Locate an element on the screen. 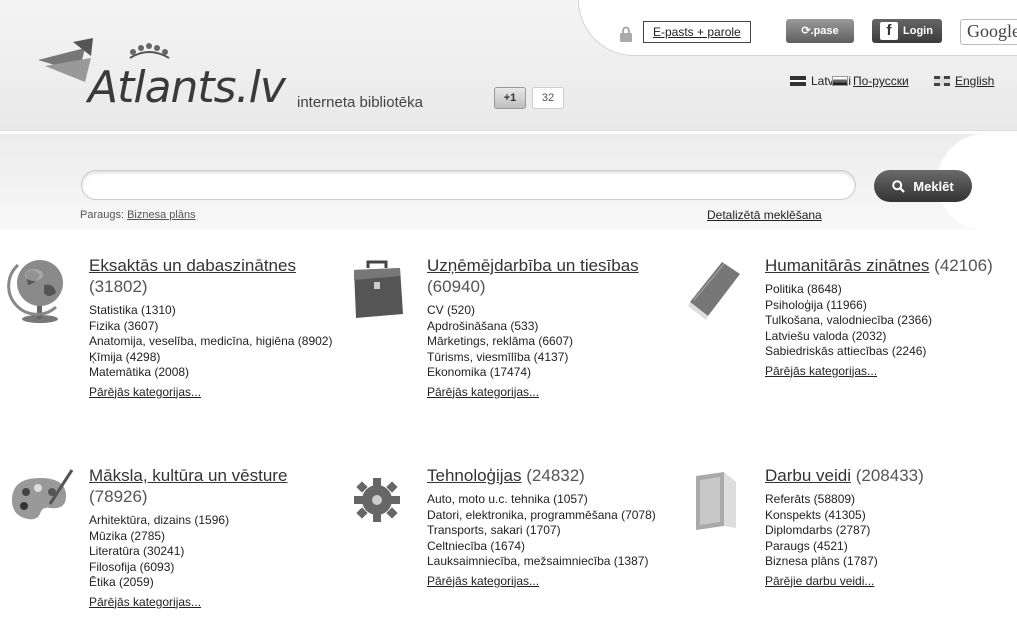  search-button-label: Meklēt is located at coordinates (933, 186).